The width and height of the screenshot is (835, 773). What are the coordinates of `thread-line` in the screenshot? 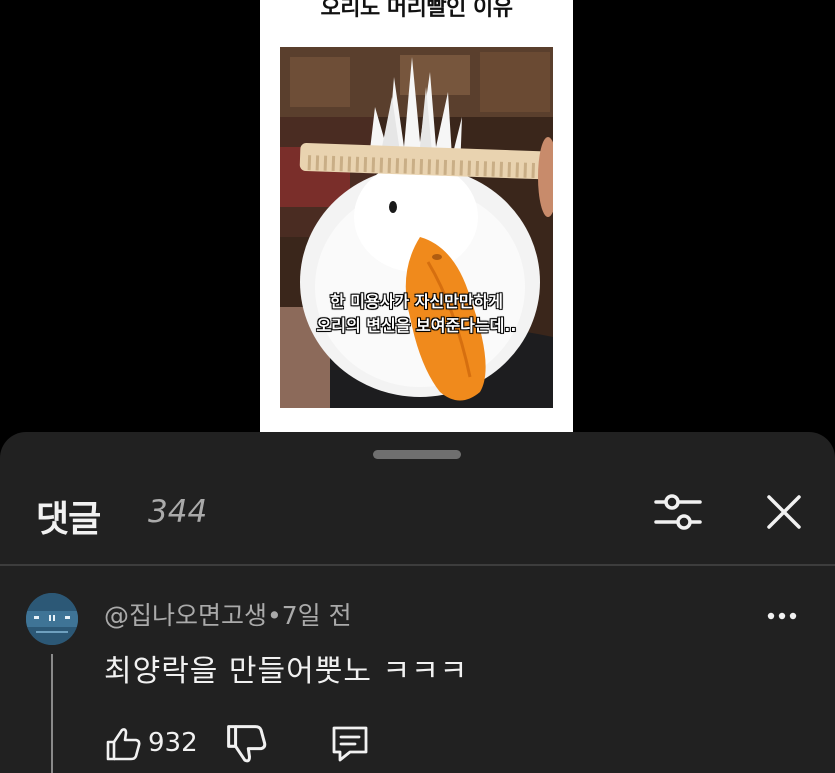 It's located at (52, 713).